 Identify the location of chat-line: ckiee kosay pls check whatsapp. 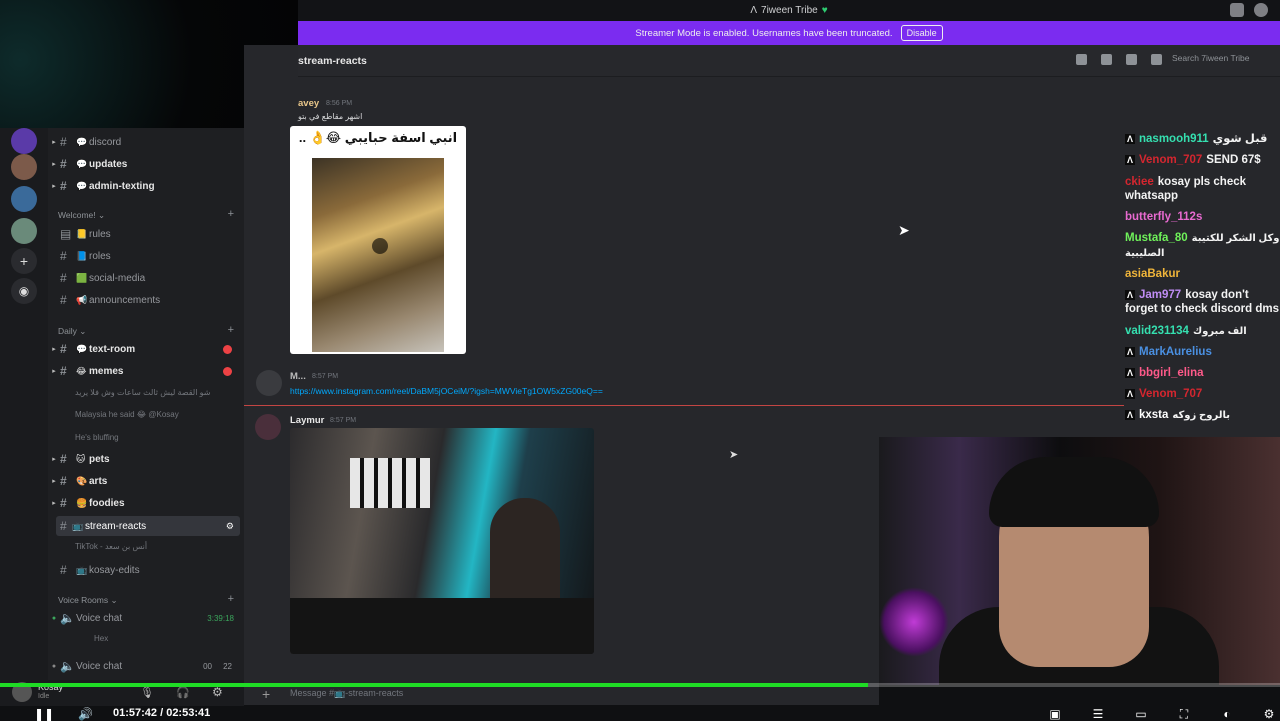
(1202, 189).